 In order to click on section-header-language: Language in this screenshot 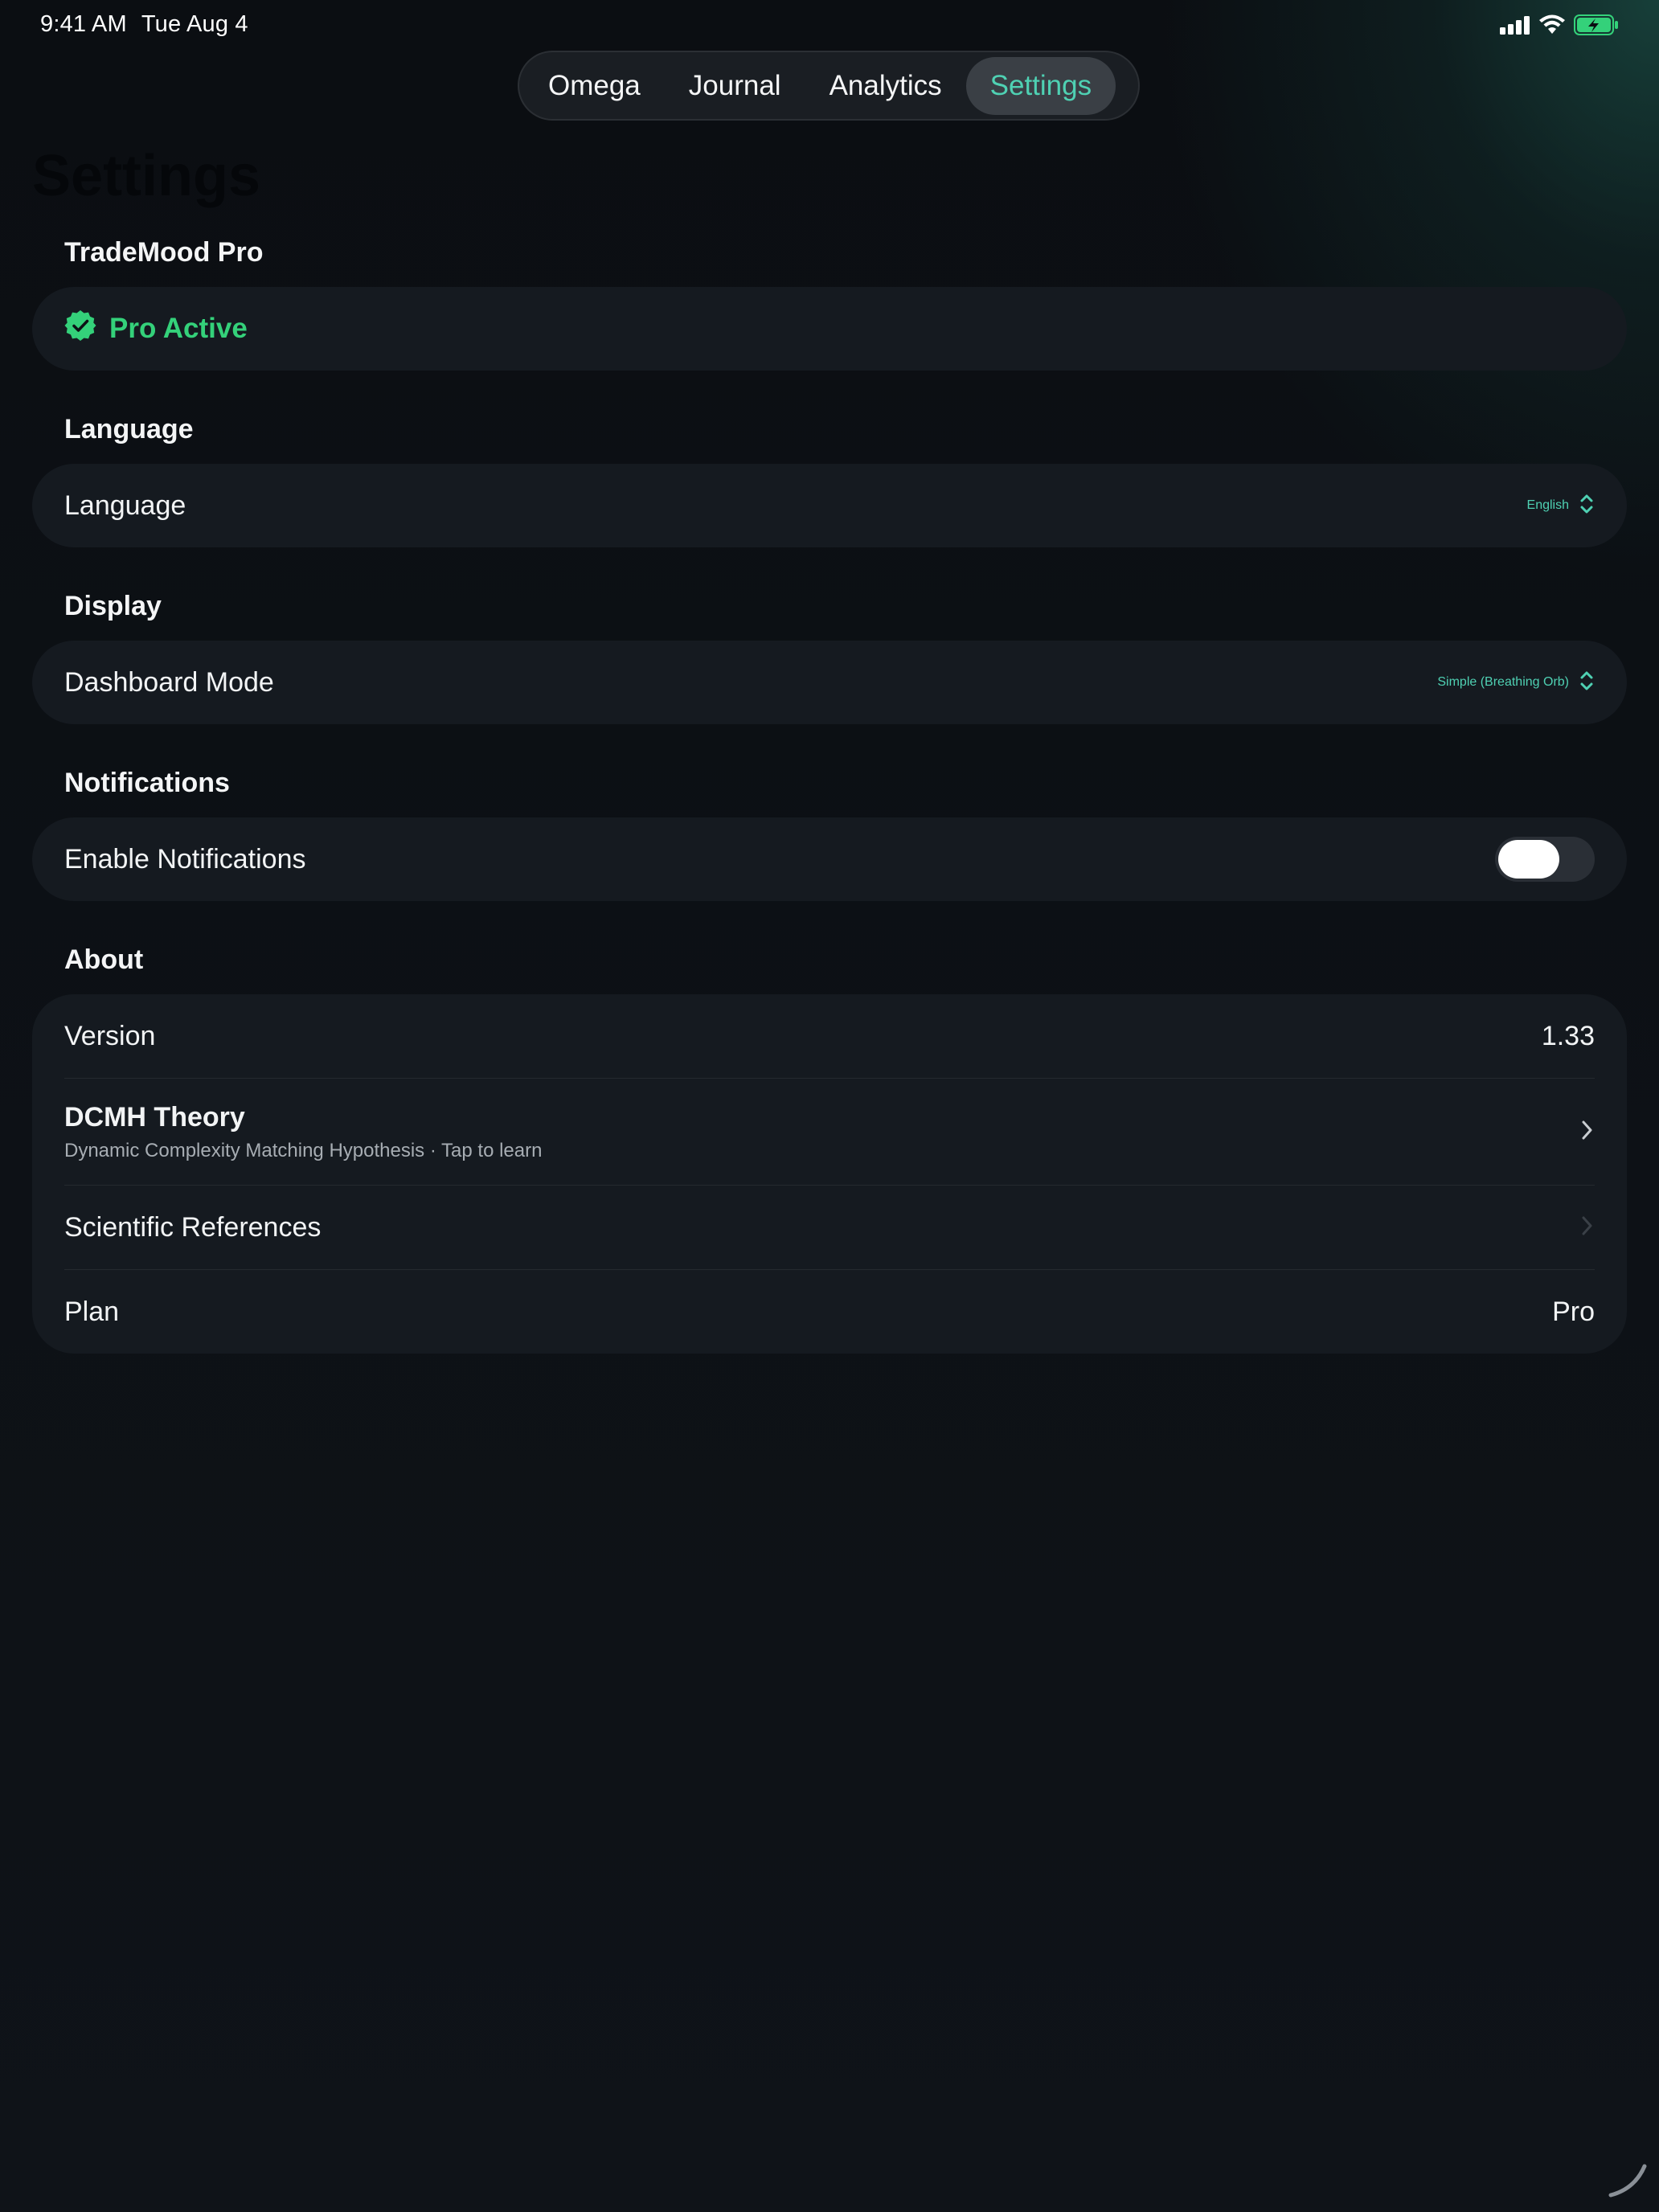, I will do `click(129, 429)`.